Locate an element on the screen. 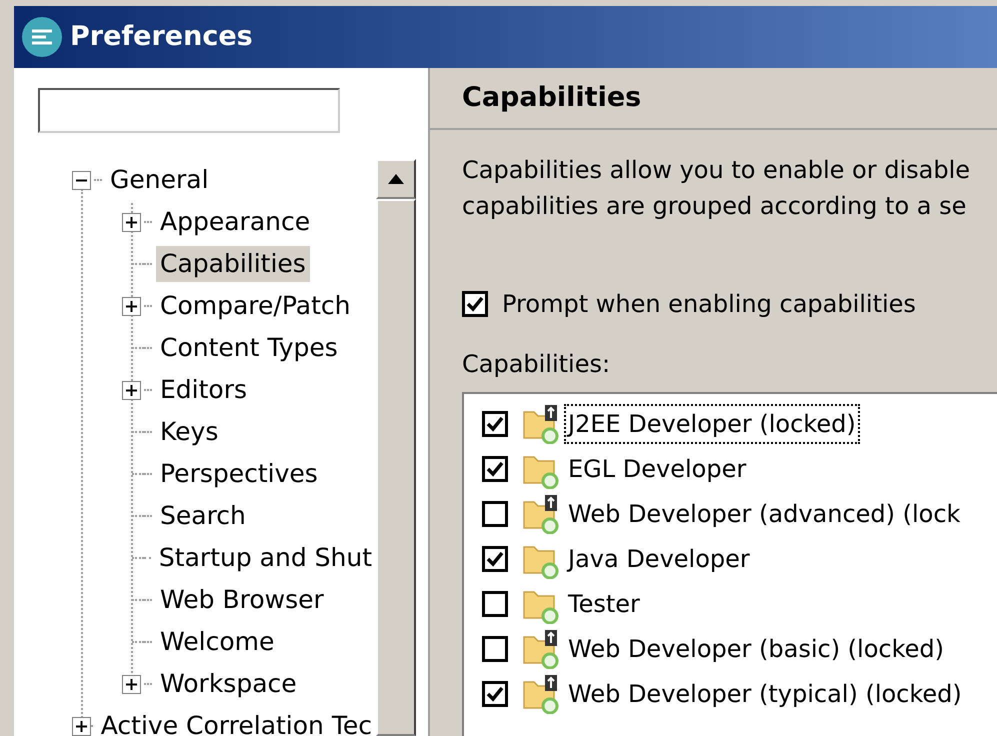 This screenshot has width=997, height=736. tree-item: General is located at coordinates (159, 180).